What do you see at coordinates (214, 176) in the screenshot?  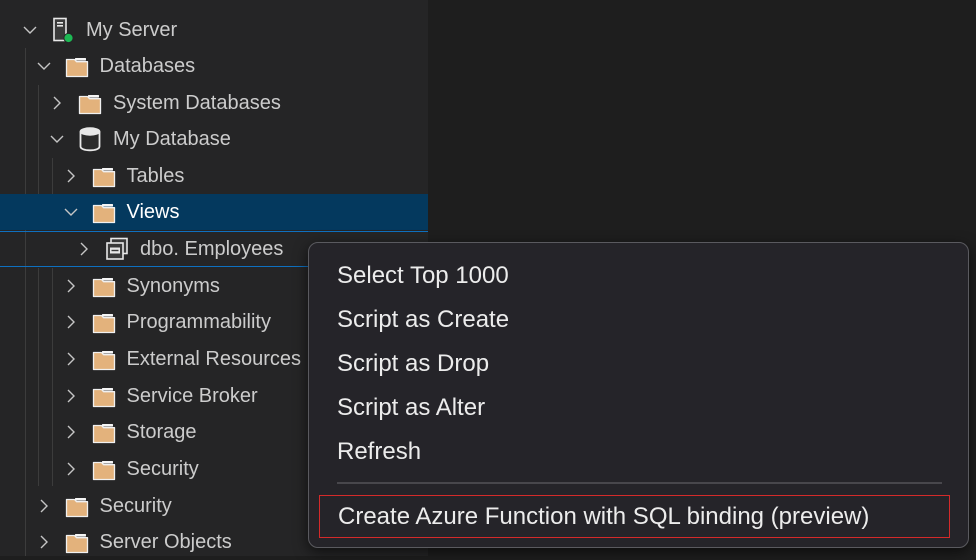 I see `tree-item: Tables` at bounding box center [214, 176].